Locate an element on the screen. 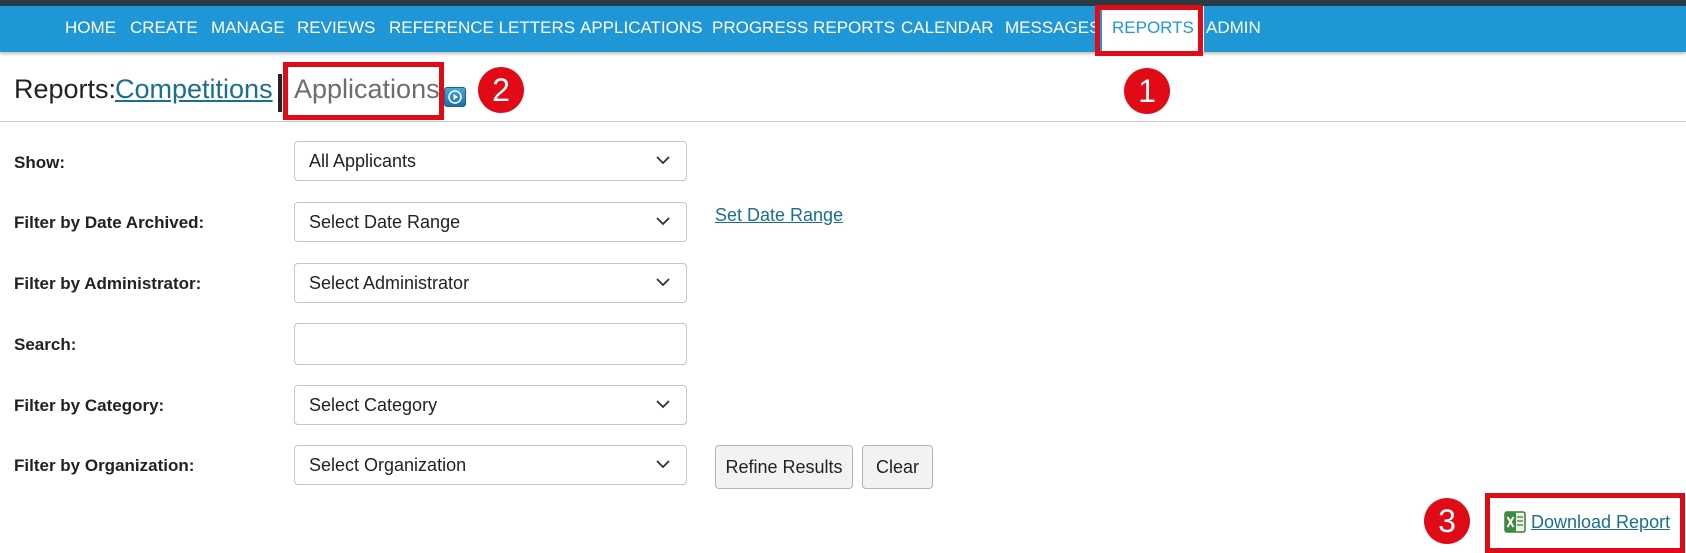 The width and height of the screenshot is (1686, 553). nav-item-reference-letters: REFERENCE LETTERS is located at coordinates (482, 29).